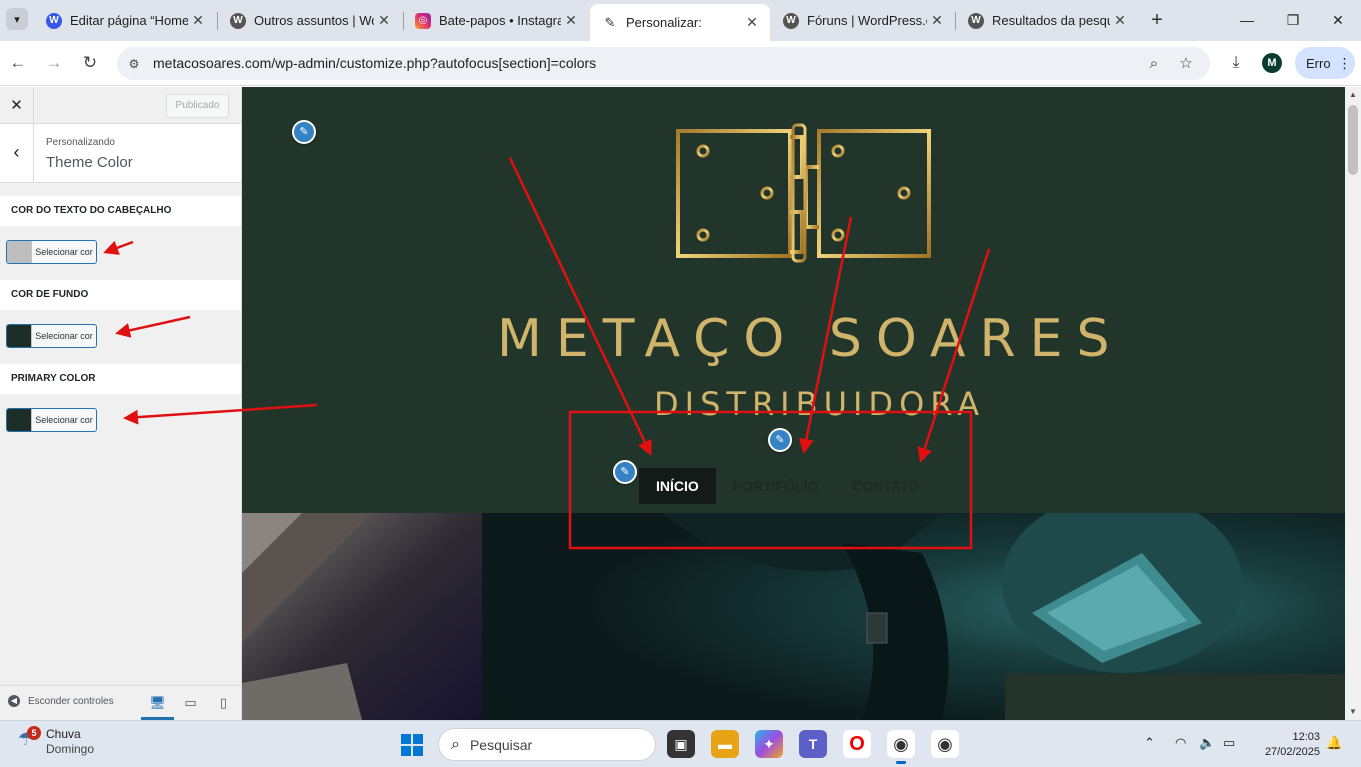  I want to click on customizer-footer: ◀ Esconder controles 🖥 ▭ ▯, so click(120, 702).